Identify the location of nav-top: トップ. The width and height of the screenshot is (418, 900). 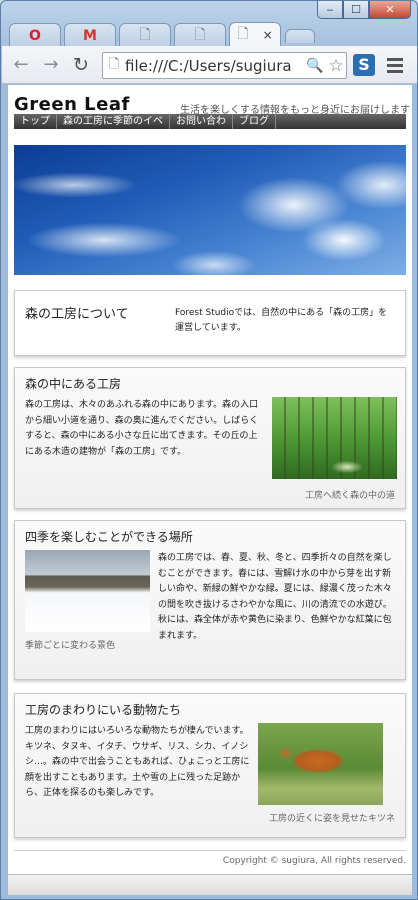
(35, 121).